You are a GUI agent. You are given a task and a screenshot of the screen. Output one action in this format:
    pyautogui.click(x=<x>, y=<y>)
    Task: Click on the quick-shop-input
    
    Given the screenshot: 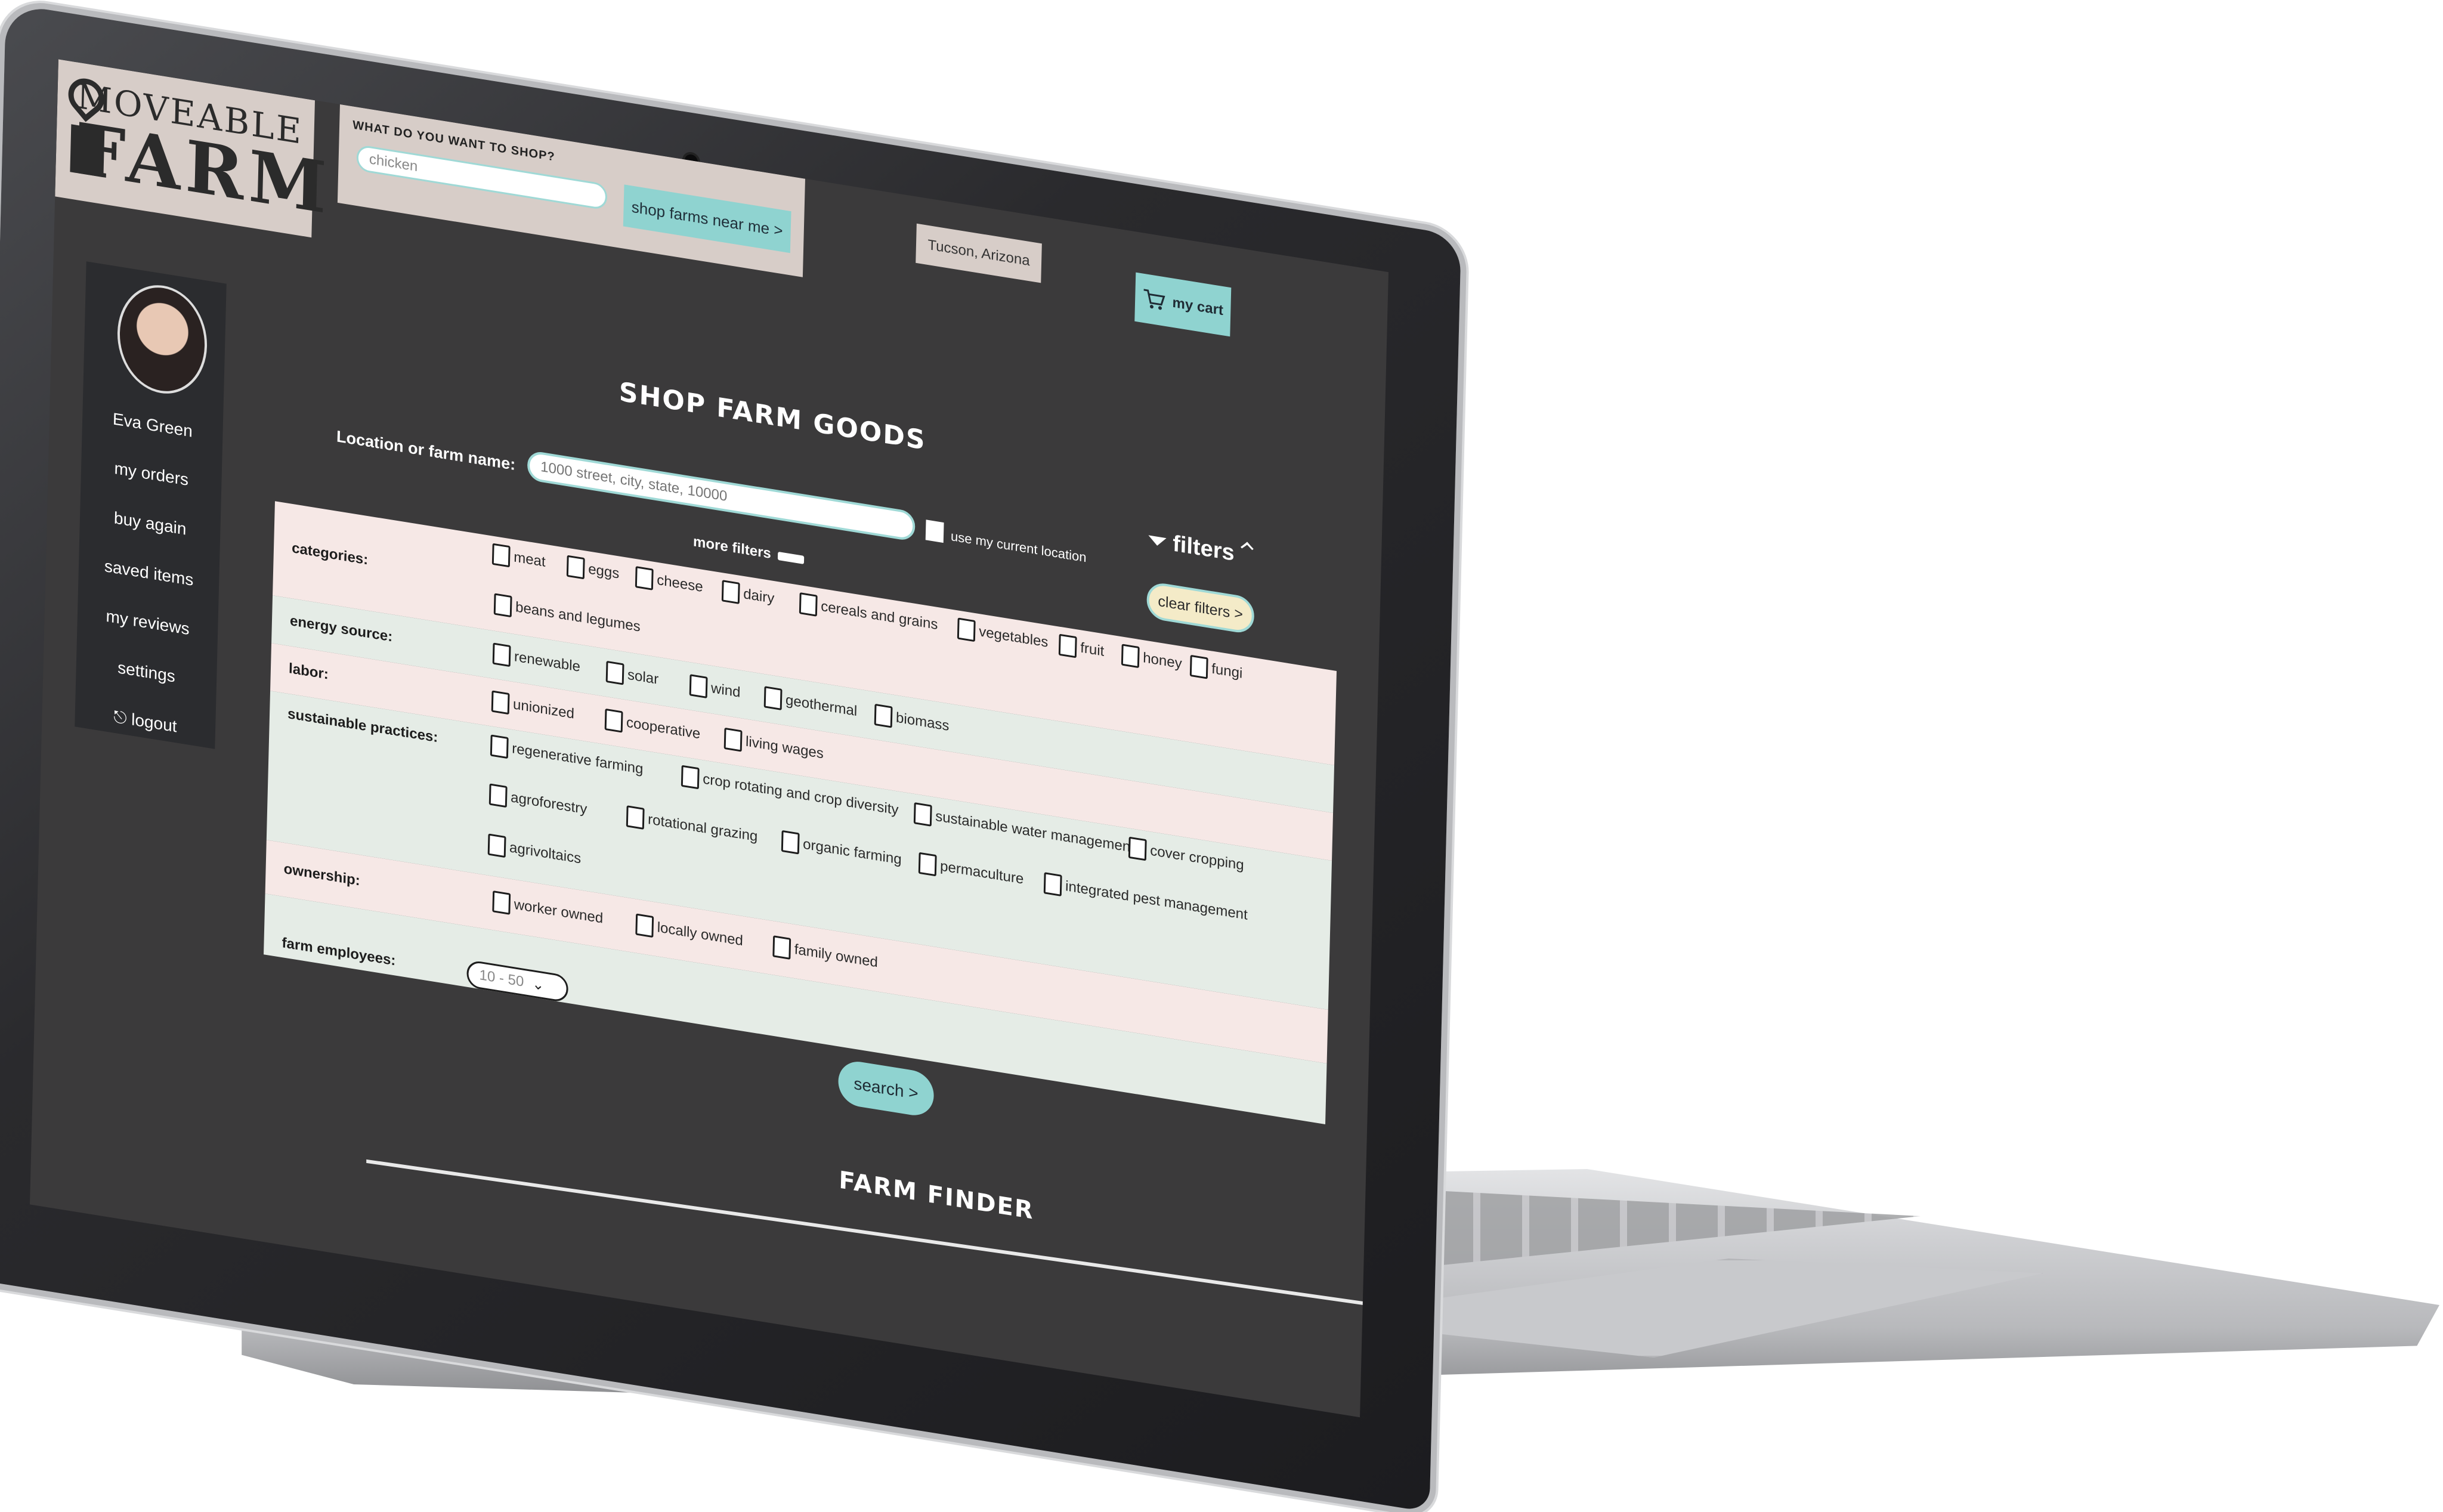 What is the action you would take?
    pyautogui.click(x=482, y=177)
    